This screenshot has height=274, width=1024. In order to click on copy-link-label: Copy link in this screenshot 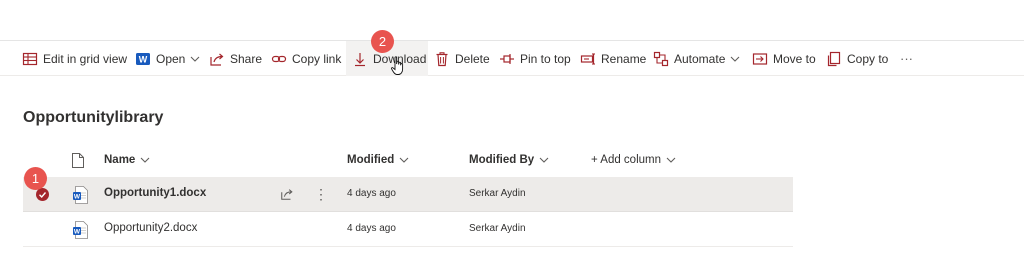, I will do `click(317, 58)`.